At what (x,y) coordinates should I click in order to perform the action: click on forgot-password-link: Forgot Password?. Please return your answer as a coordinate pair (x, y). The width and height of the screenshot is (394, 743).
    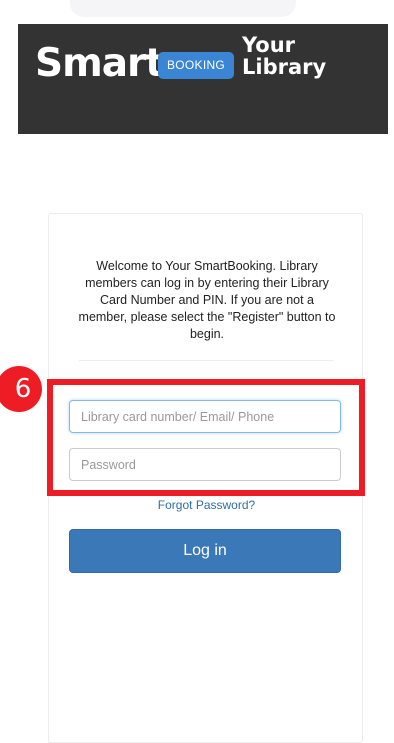
    Looking at the image, I should click on (206, 505).